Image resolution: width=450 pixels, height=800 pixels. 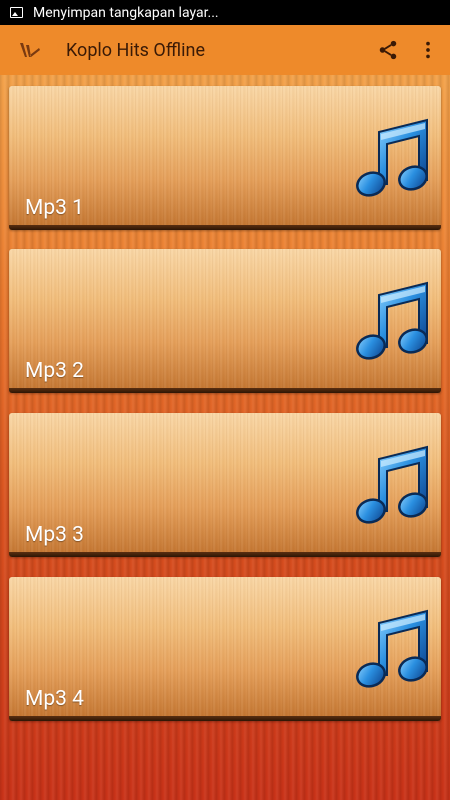 I want to click on app-logo-icon, so click(x=30, y=50).